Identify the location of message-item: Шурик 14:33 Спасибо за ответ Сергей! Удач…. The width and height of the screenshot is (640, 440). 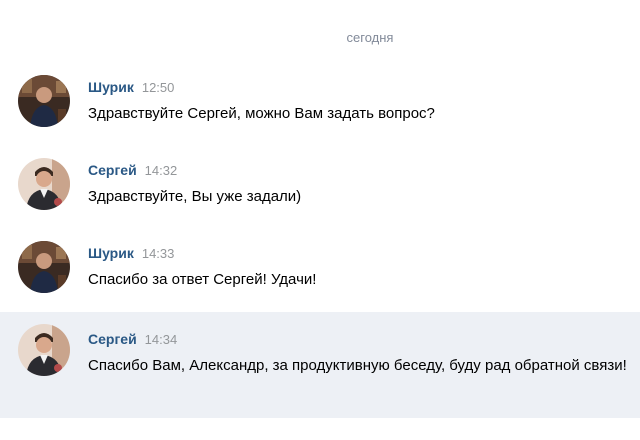
(320, 270).